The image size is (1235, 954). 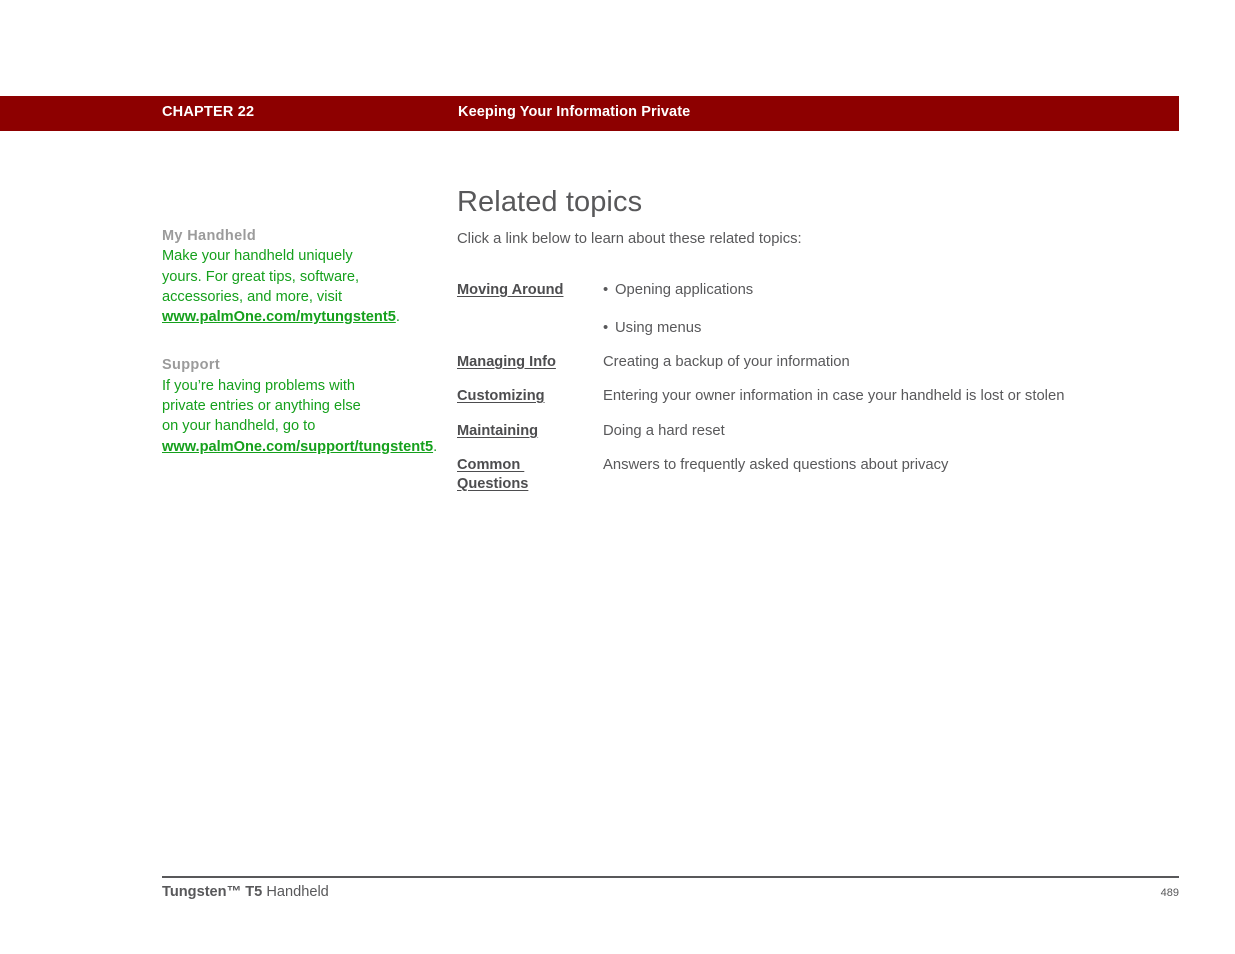 I want to click on topic-row: Maintaining Doing a hard reset, so click(x=818, y=439).